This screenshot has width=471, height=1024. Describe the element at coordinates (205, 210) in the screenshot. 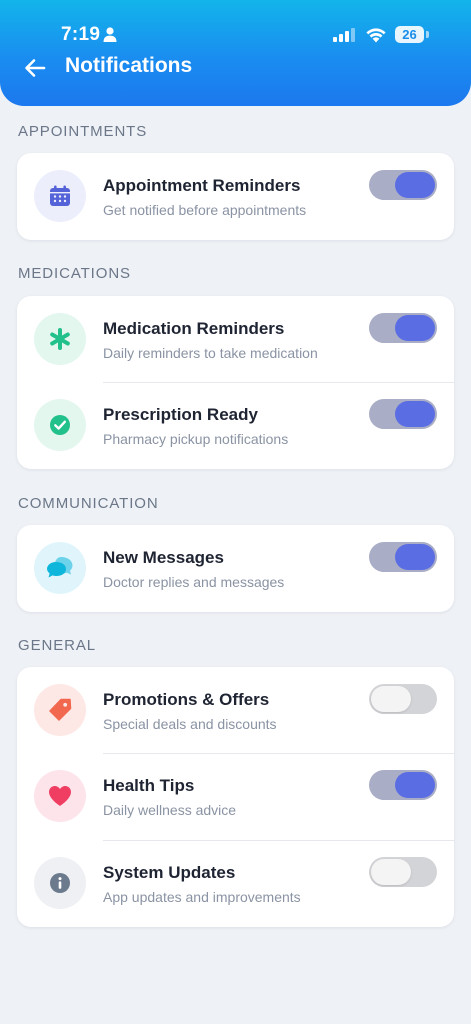

I see `setting-subtitle: Get notified before appointments` at that location.